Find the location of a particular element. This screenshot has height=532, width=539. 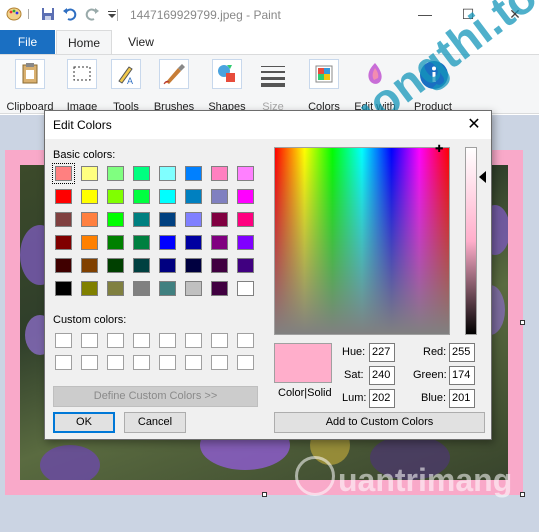

color-preview is located at coordinates (303, 363).